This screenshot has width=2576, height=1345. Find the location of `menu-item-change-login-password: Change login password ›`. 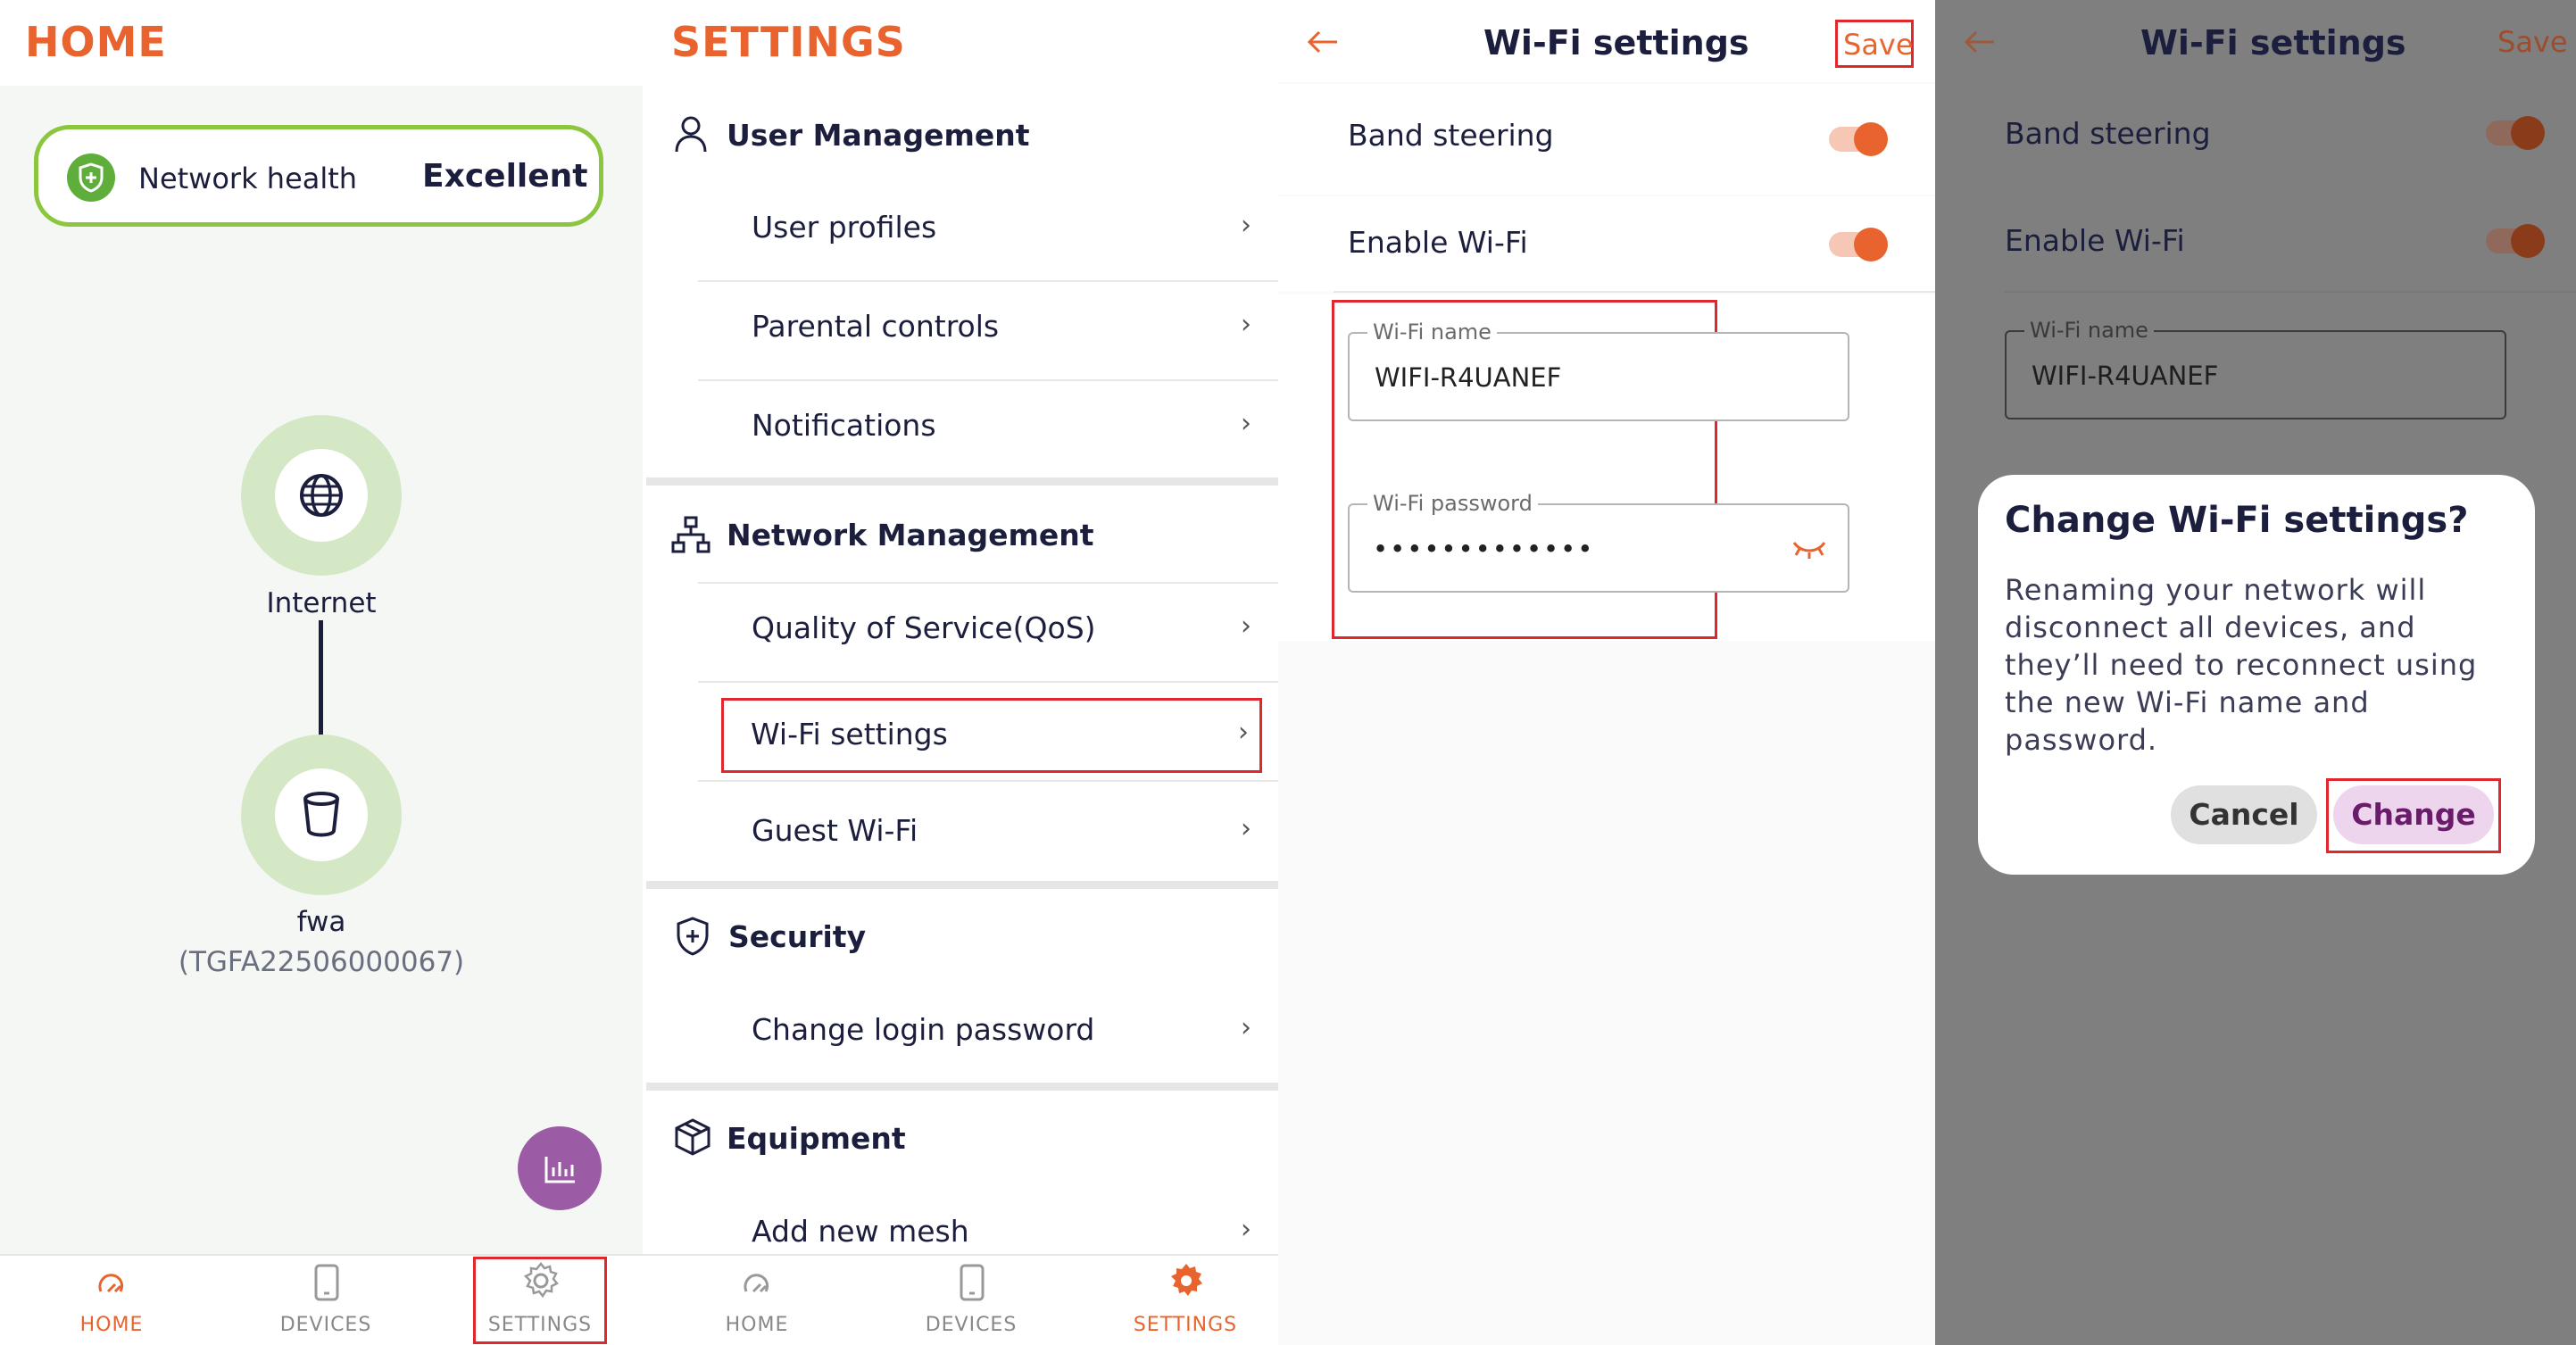

menu-item-change-login-password: Change login password › is located at coordinates (988, 1034).